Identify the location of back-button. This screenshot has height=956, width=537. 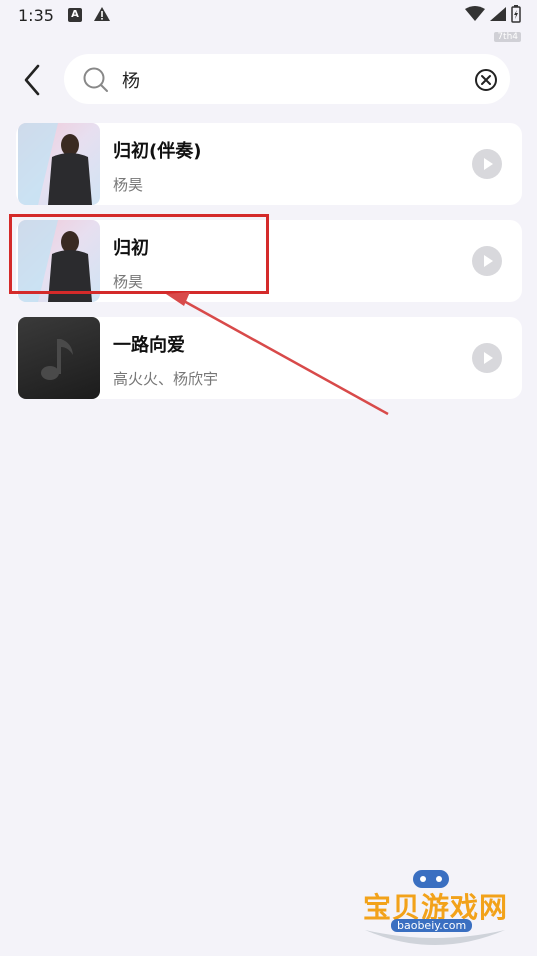
(34, 80).